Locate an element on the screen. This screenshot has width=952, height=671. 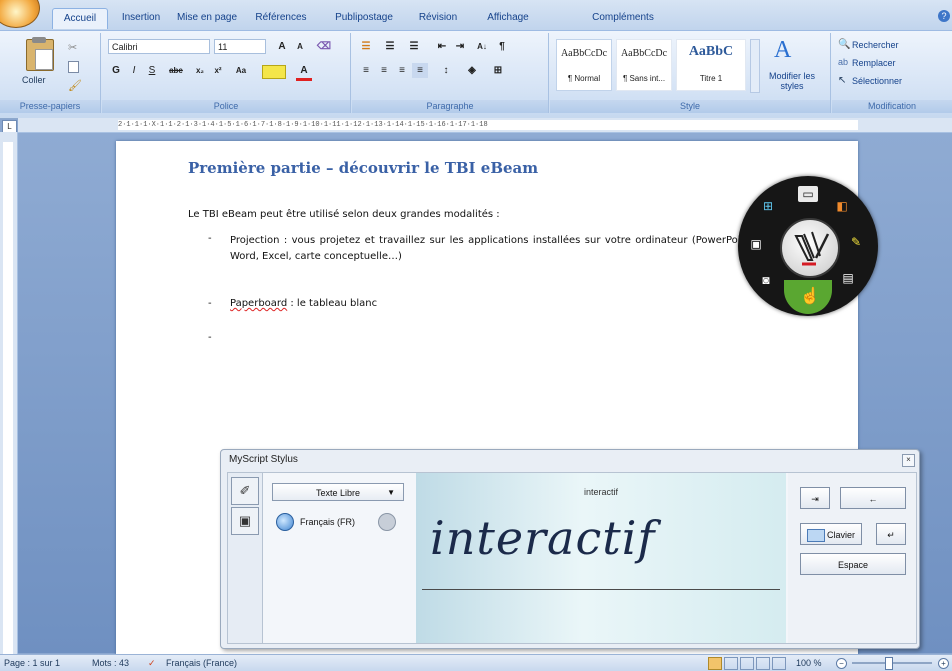
web-view-icon is located at coordinates (747, 663).